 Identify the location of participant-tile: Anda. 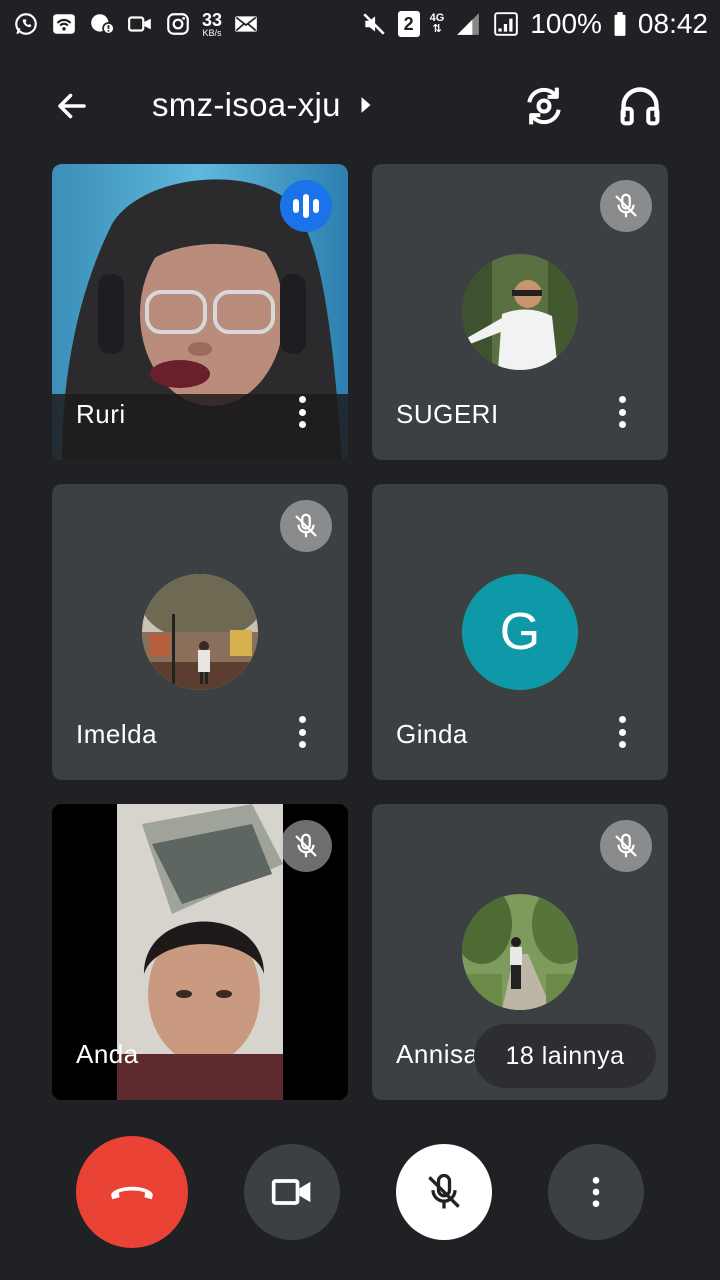
(200, 952).